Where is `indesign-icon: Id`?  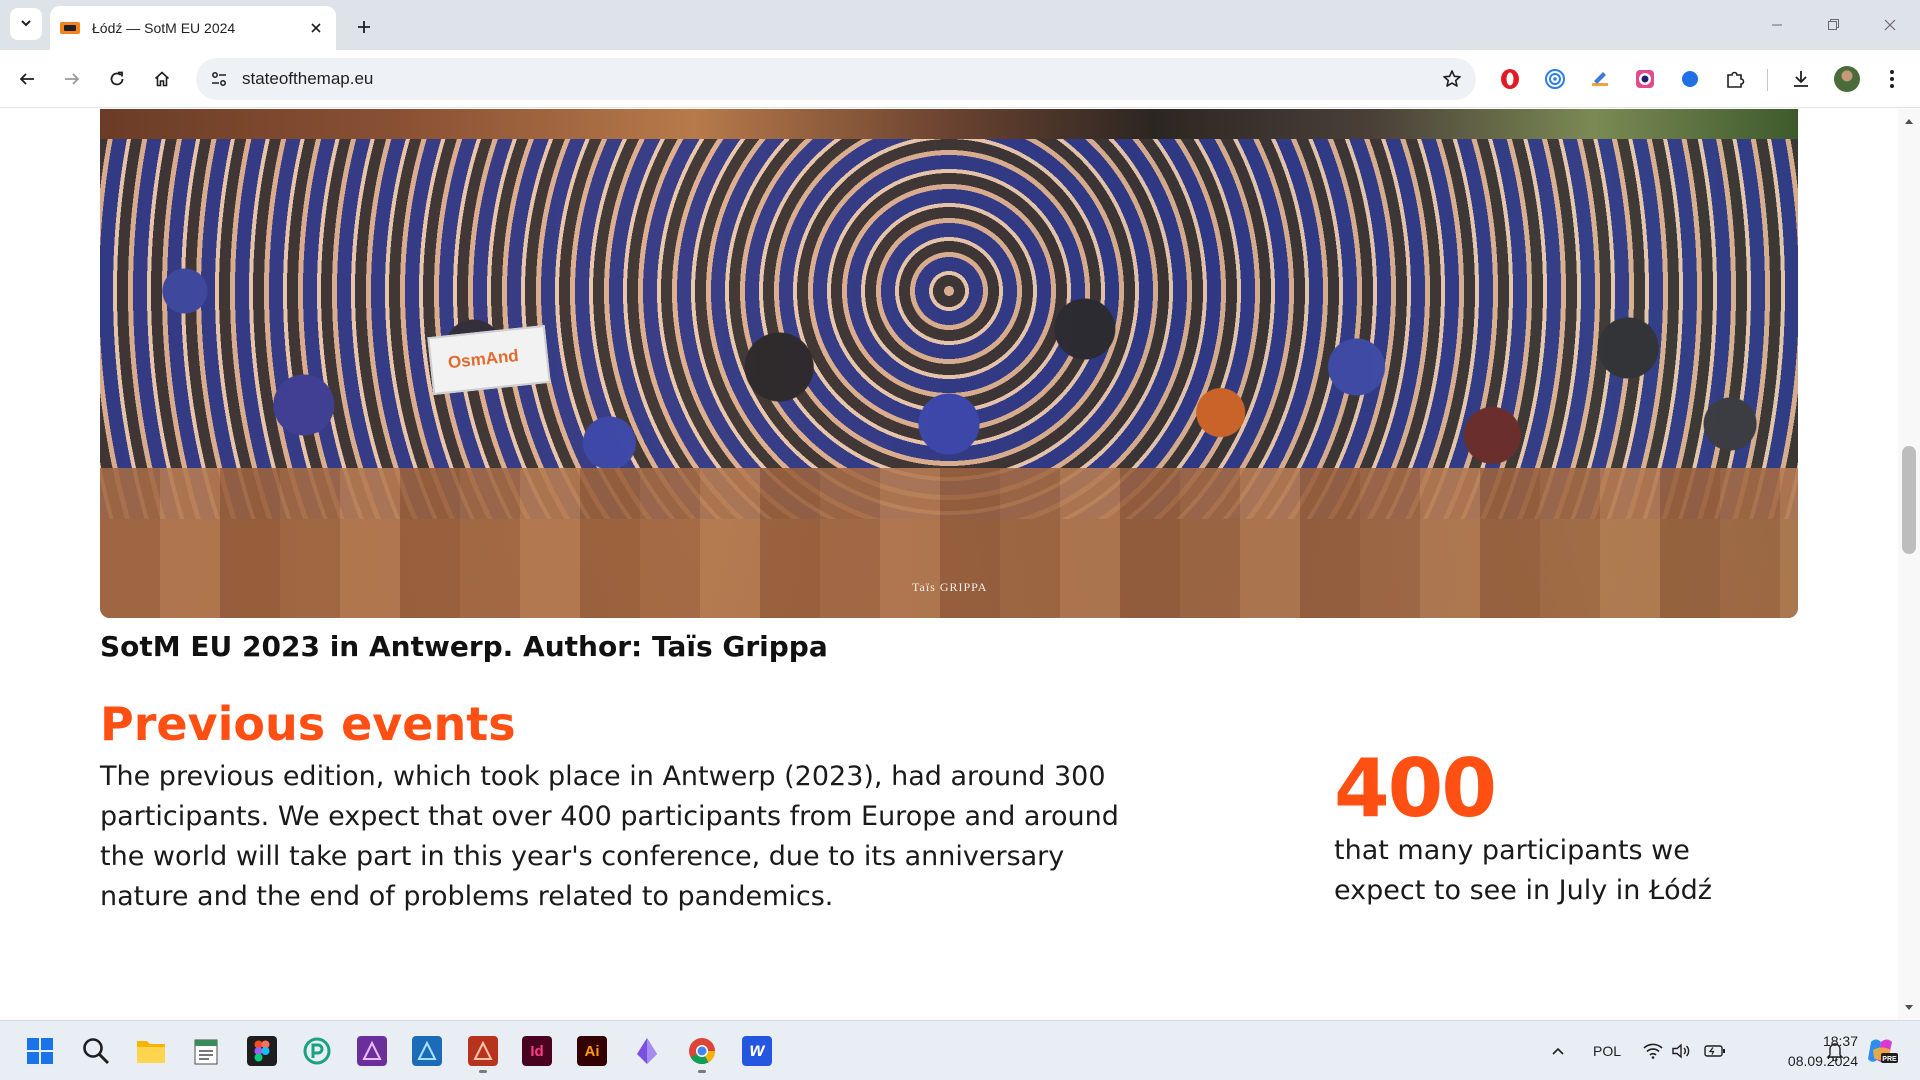
indesign-icon: Id is located at coordinates (537, 1051).